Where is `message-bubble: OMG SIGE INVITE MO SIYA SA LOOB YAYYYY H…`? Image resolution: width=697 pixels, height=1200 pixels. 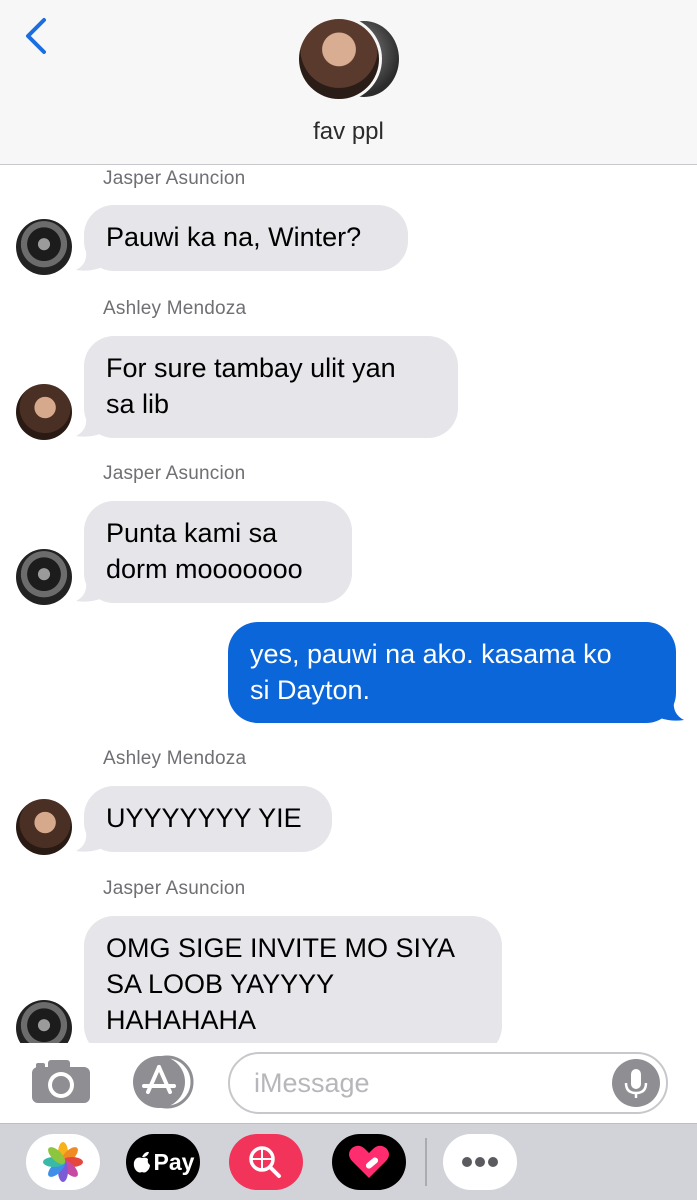
message-bubble: OMG SIGE INVITE MO SIYA SA LOOB YAYYYY H… is located at coordinates (293, 986).